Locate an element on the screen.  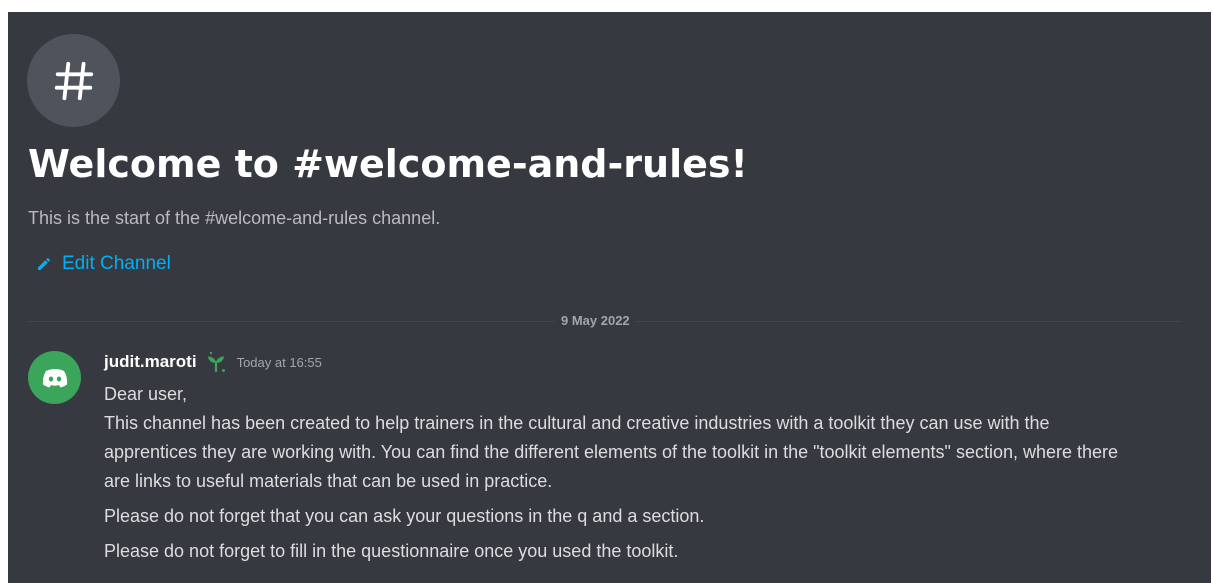
pencil-icon is located at coordinates (44, 263).